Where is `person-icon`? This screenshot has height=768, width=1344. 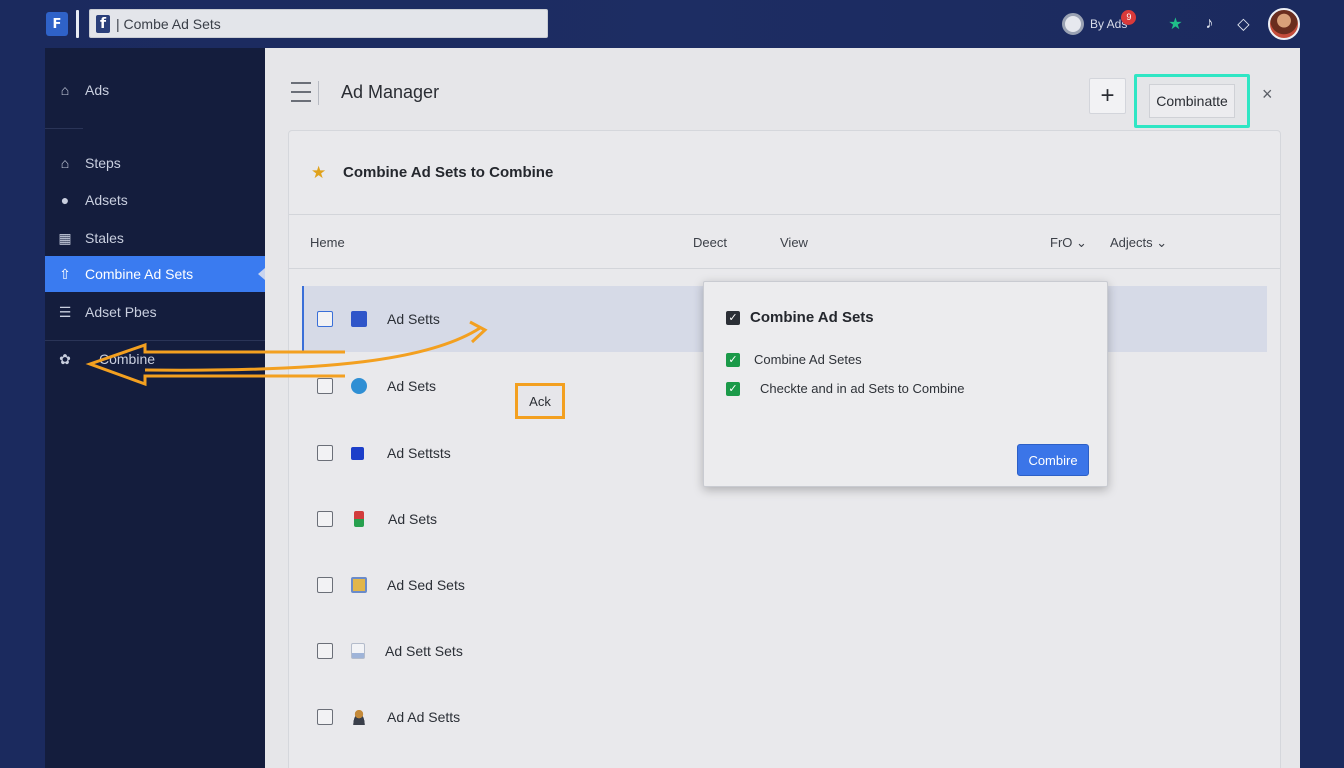 person-icon is located at coordinates (359, 717).